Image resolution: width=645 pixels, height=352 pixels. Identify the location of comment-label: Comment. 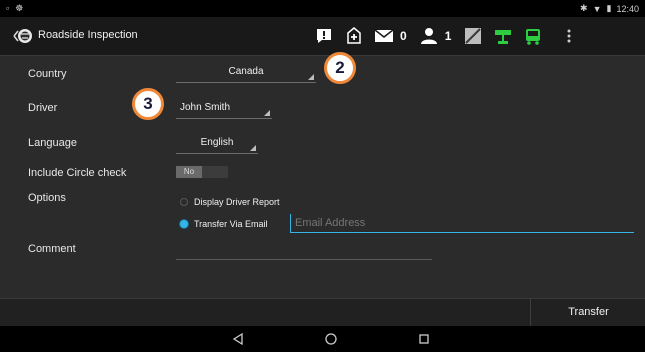
(52, 249).